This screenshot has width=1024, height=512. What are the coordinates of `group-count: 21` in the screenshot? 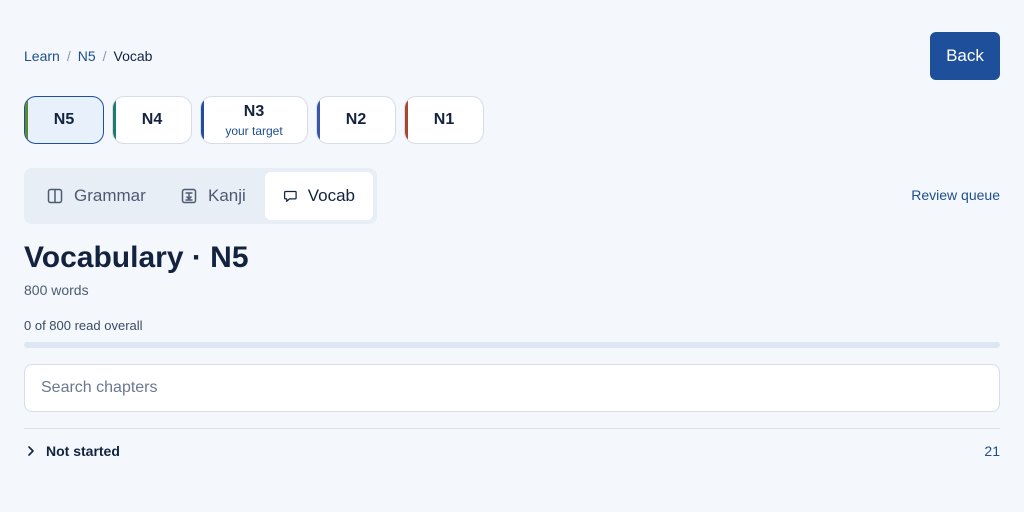 It's located at (992, 451).